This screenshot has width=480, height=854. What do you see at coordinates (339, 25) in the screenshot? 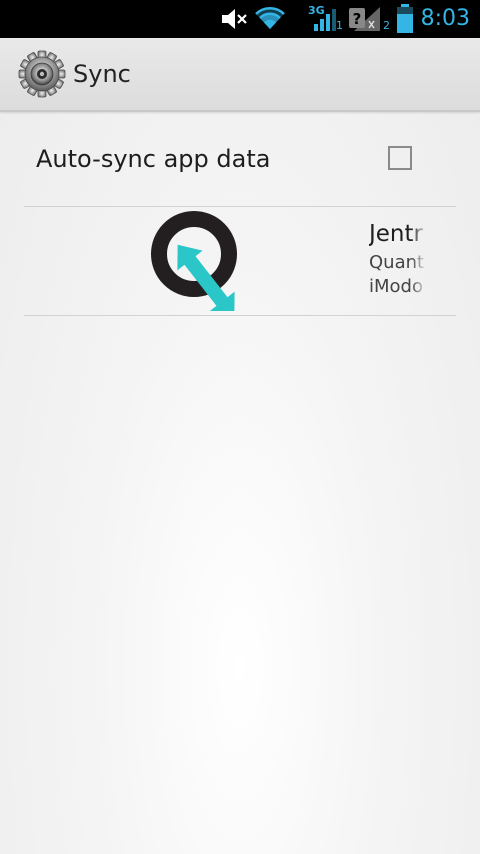
I see `sim1-label: 1` at bounding box center [339, 25].